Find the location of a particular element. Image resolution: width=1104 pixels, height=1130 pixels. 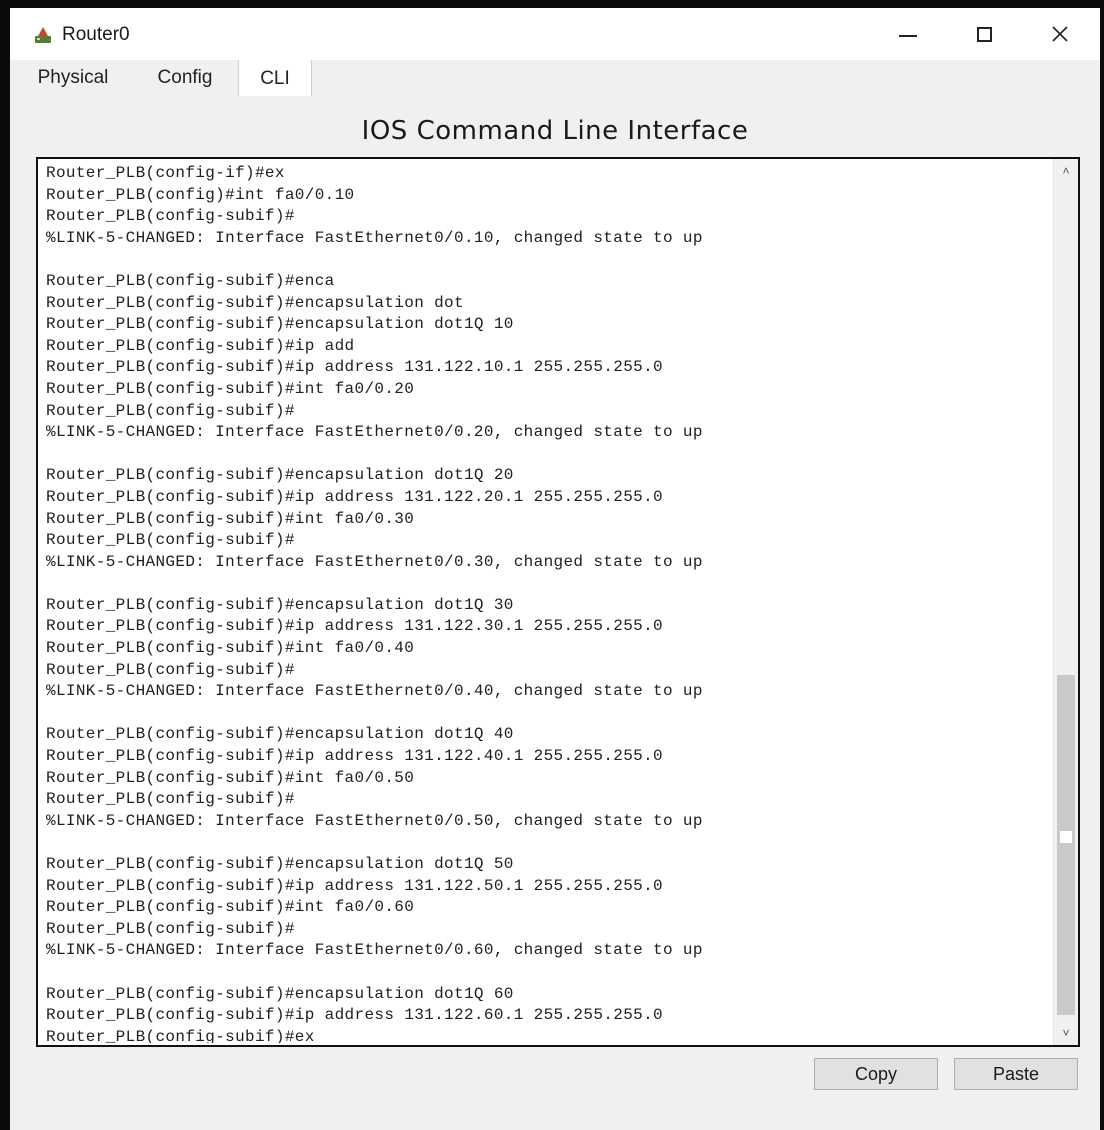

cli-heading: IOS Command Line Interface is located at coordinates (555, 131).